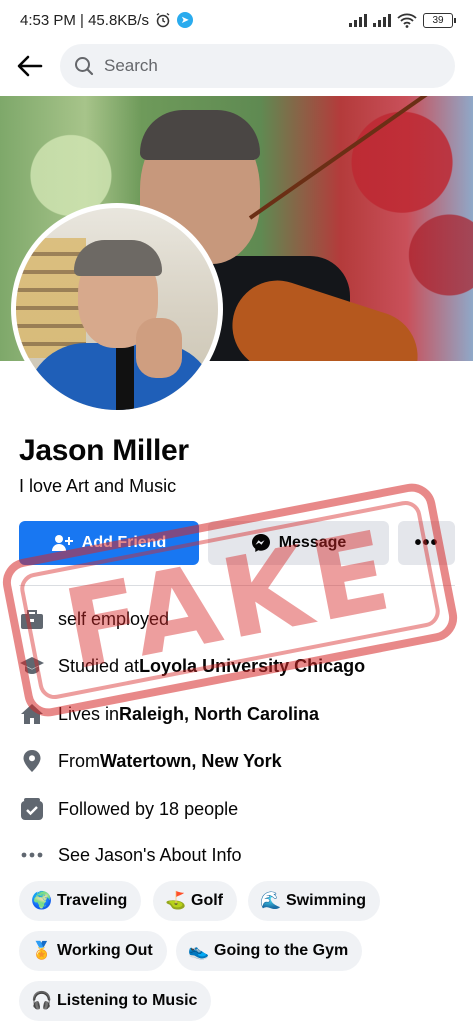  What do you see at coordinates (236, 619) in the screenshot?
I see `info-work: self employed` at bounding box center [236, 619].